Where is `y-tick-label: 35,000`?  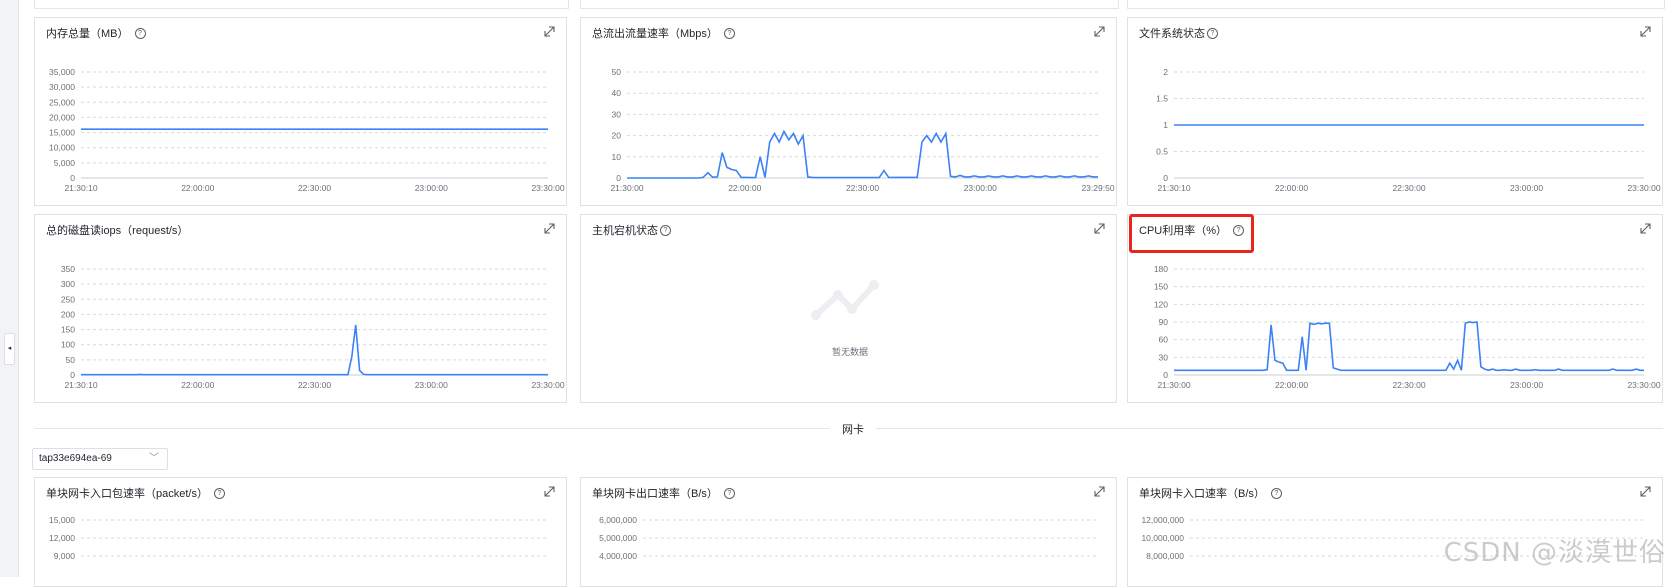 y-tick-label: 35,000 is located at coordinates (62, 72).